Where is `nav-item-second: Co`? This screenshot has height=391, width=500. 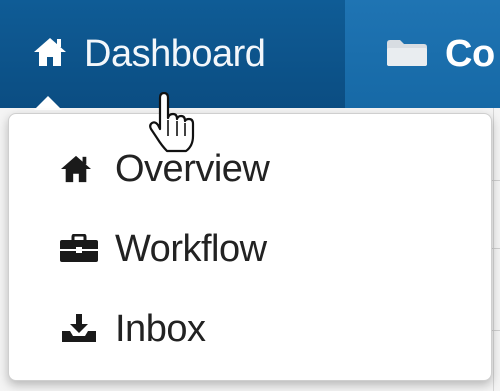 nav-item-second: Co is located at coordinates (422, 54).